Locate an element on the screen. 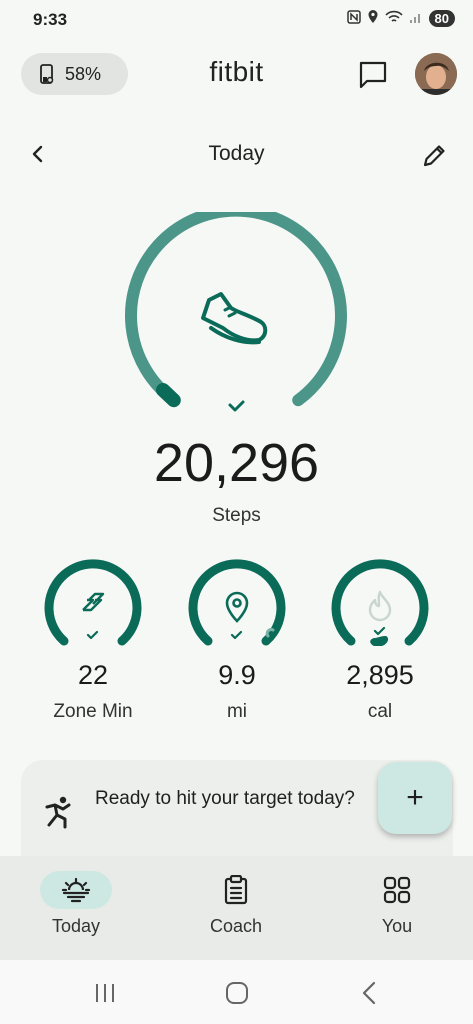  nav-item-coach: Coach is located at coordinates (236, 896).